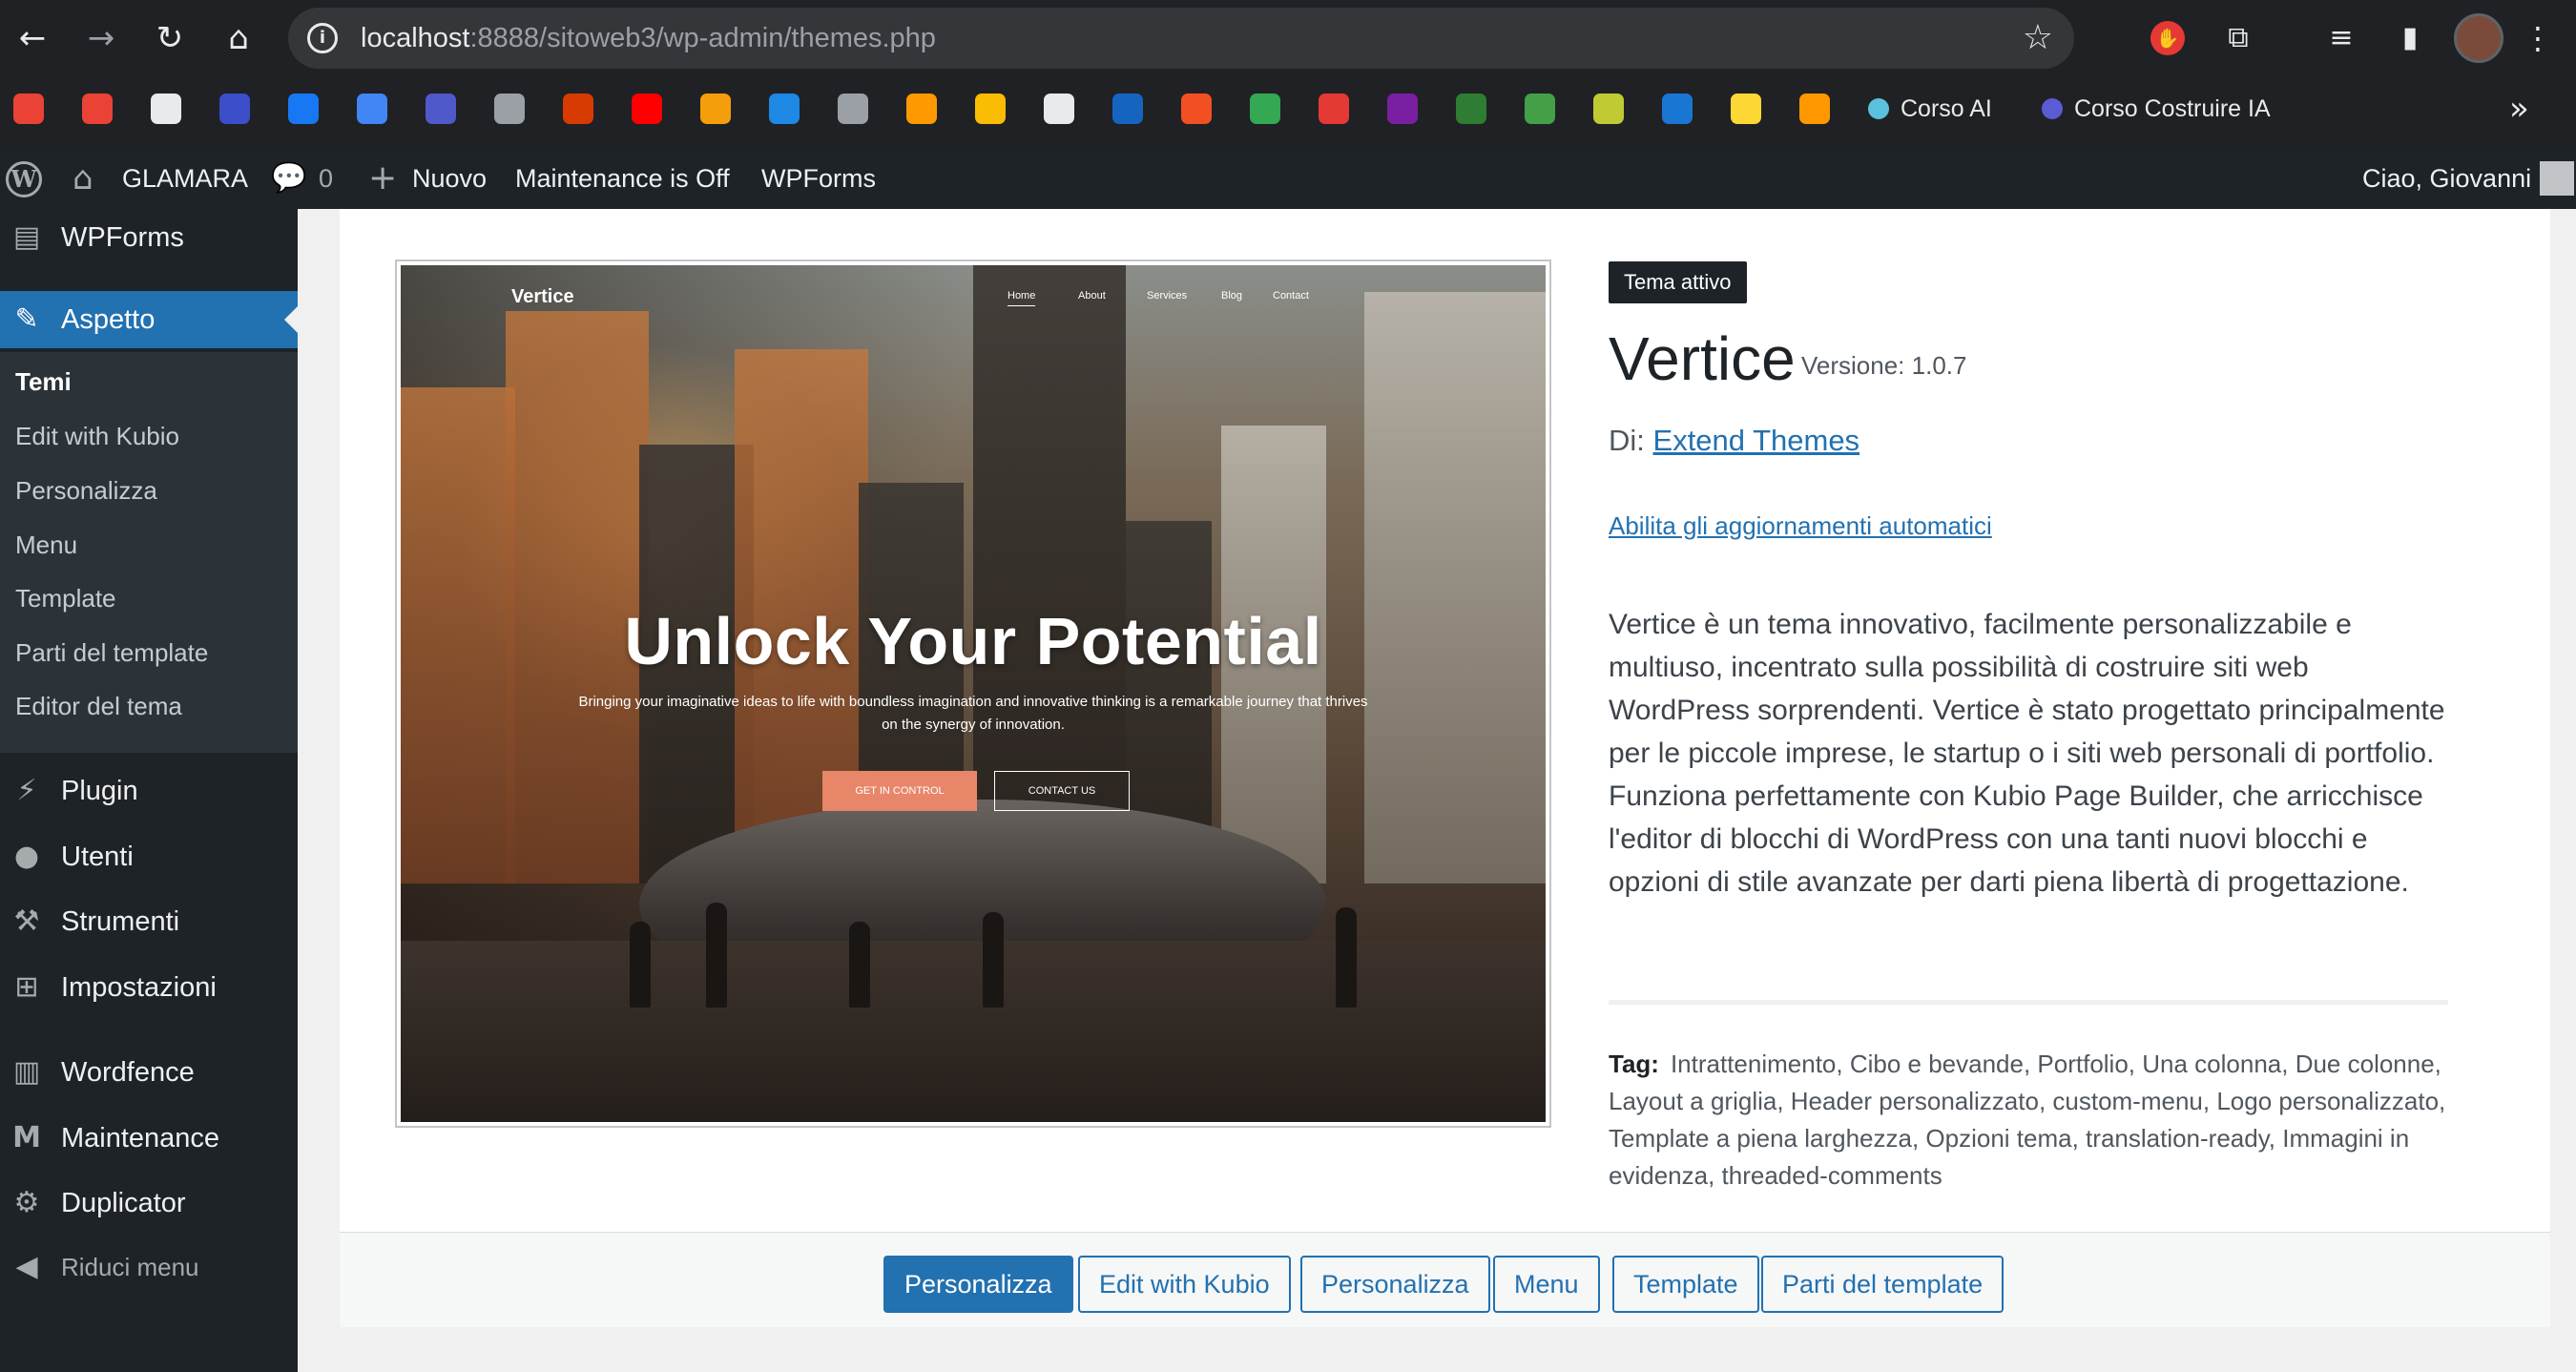  Describe the element at coordinates (149, 921) in the screenshot. I see `menu-strumenti: ⚒ Strumenti` at that location.